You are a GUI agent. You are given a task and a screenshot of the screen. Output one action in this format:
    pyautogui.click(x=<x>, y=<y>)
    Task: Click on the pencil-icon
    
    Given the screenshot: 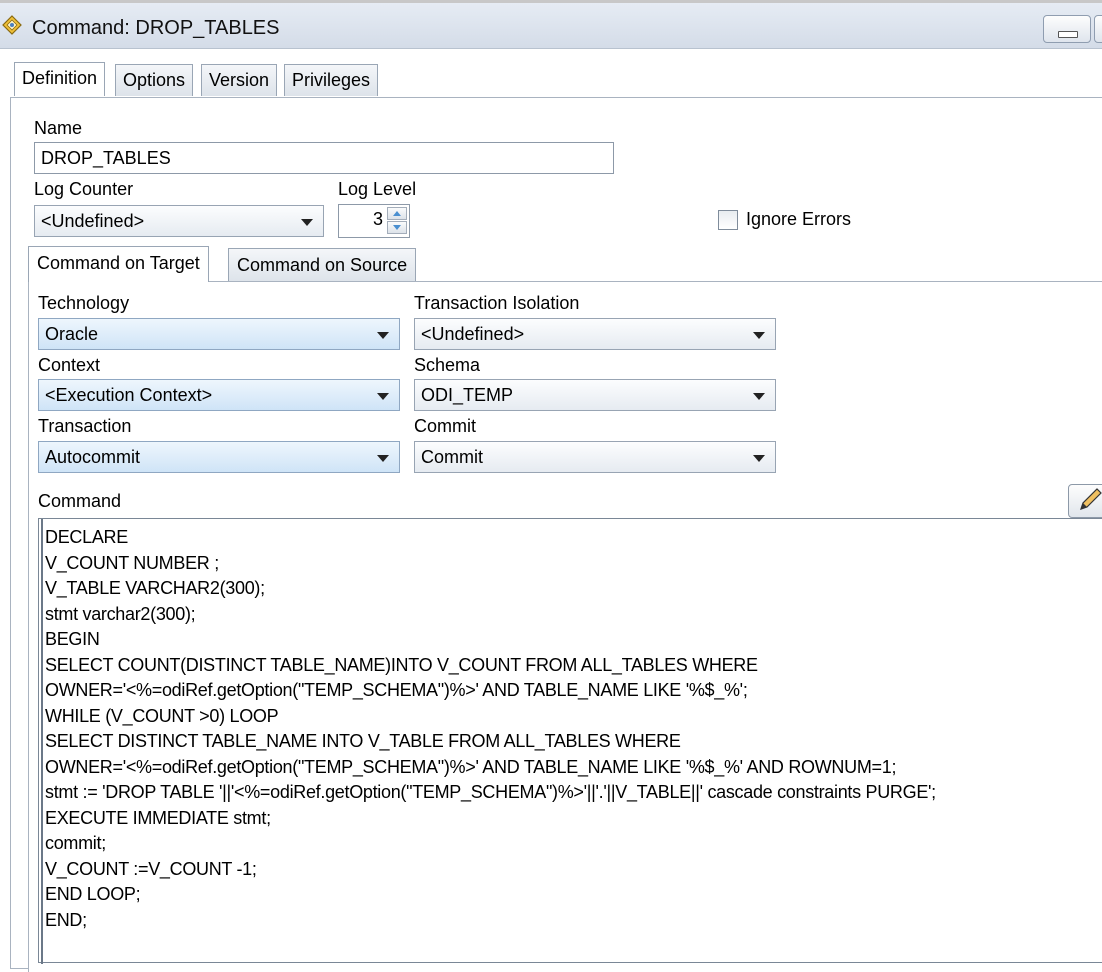 What is the action you would take?
    pyautogui.click(x=1091, y=499)
    